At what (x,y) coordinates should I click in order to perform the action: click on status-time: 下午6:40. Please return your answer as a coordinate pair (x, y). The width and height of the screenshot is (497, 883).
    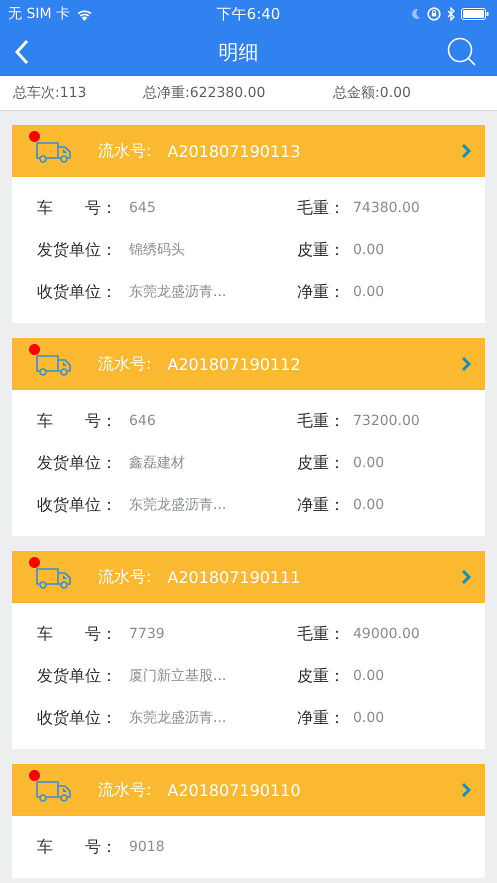
    Looking at the image, I should click on (248, 14).